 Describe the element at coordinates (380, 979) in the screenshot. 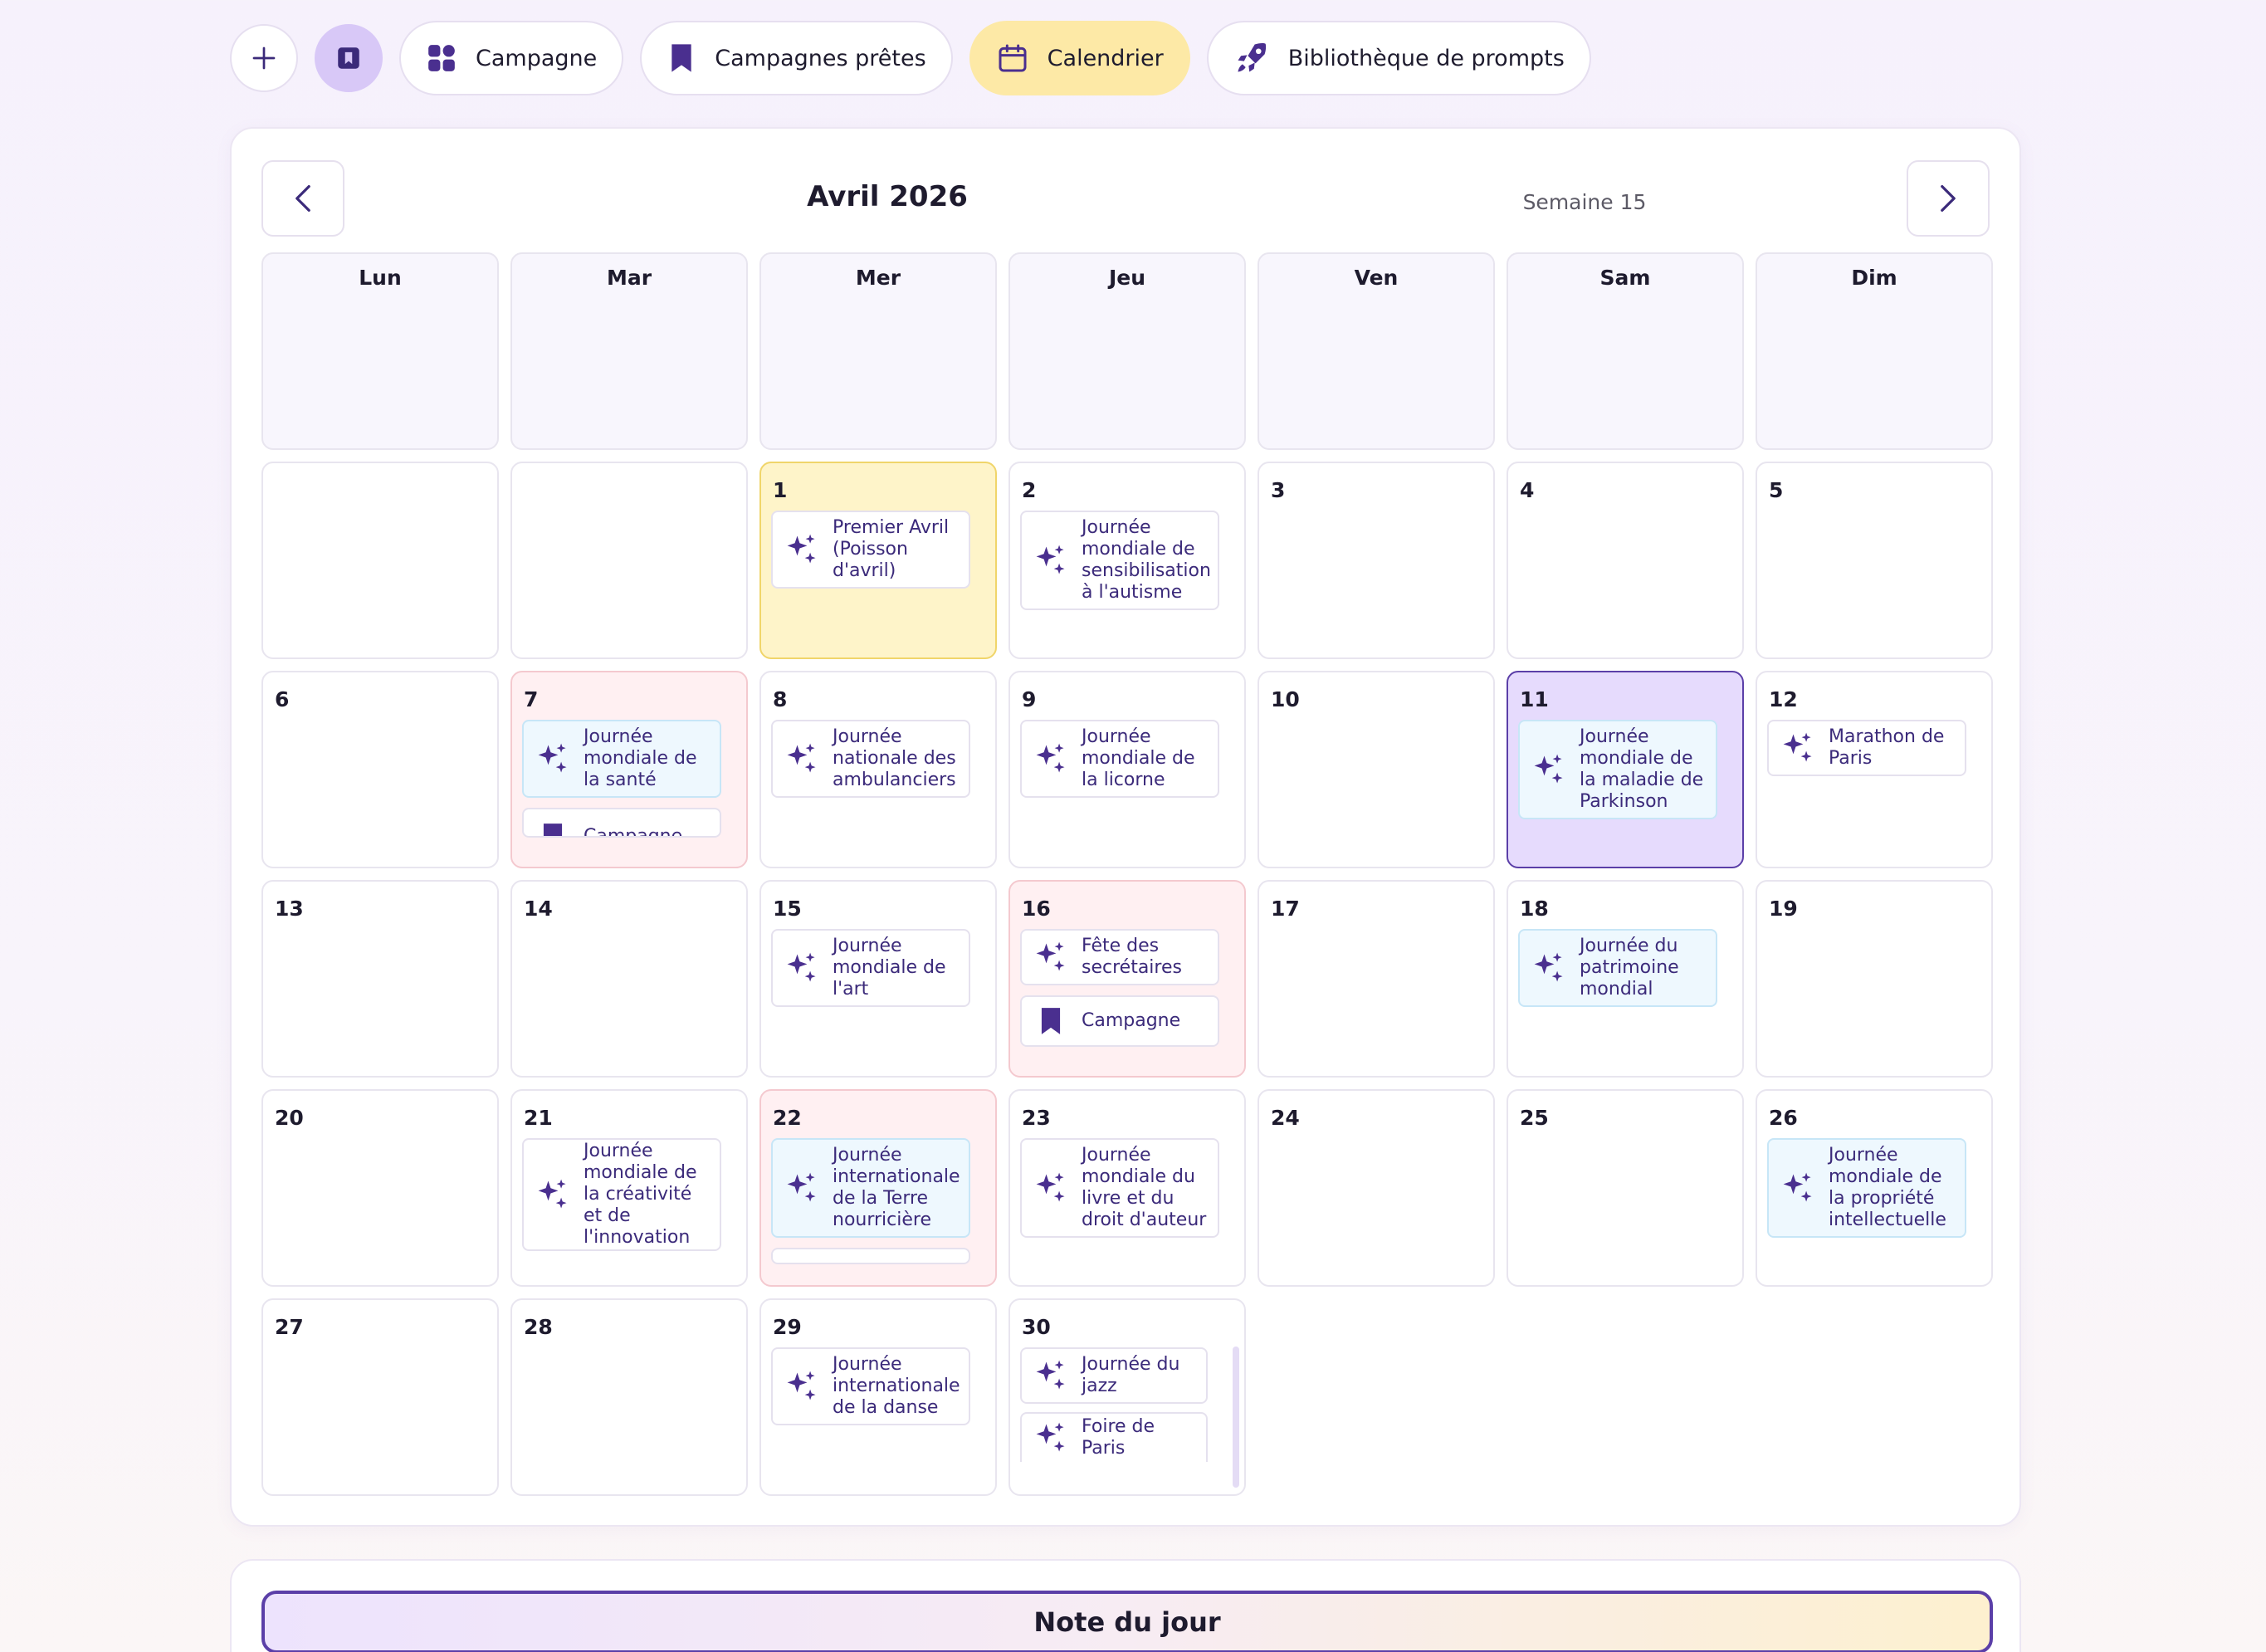

I see `day-cell-13: 13` at that location.